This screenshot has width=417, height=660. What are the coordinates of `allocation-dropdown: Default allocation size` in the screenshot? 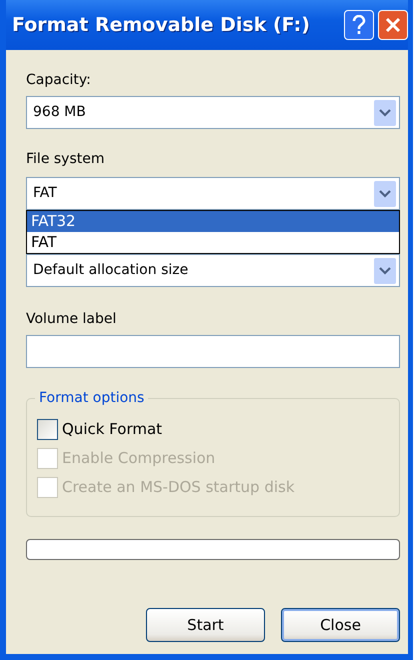 It's located at (213, 270).